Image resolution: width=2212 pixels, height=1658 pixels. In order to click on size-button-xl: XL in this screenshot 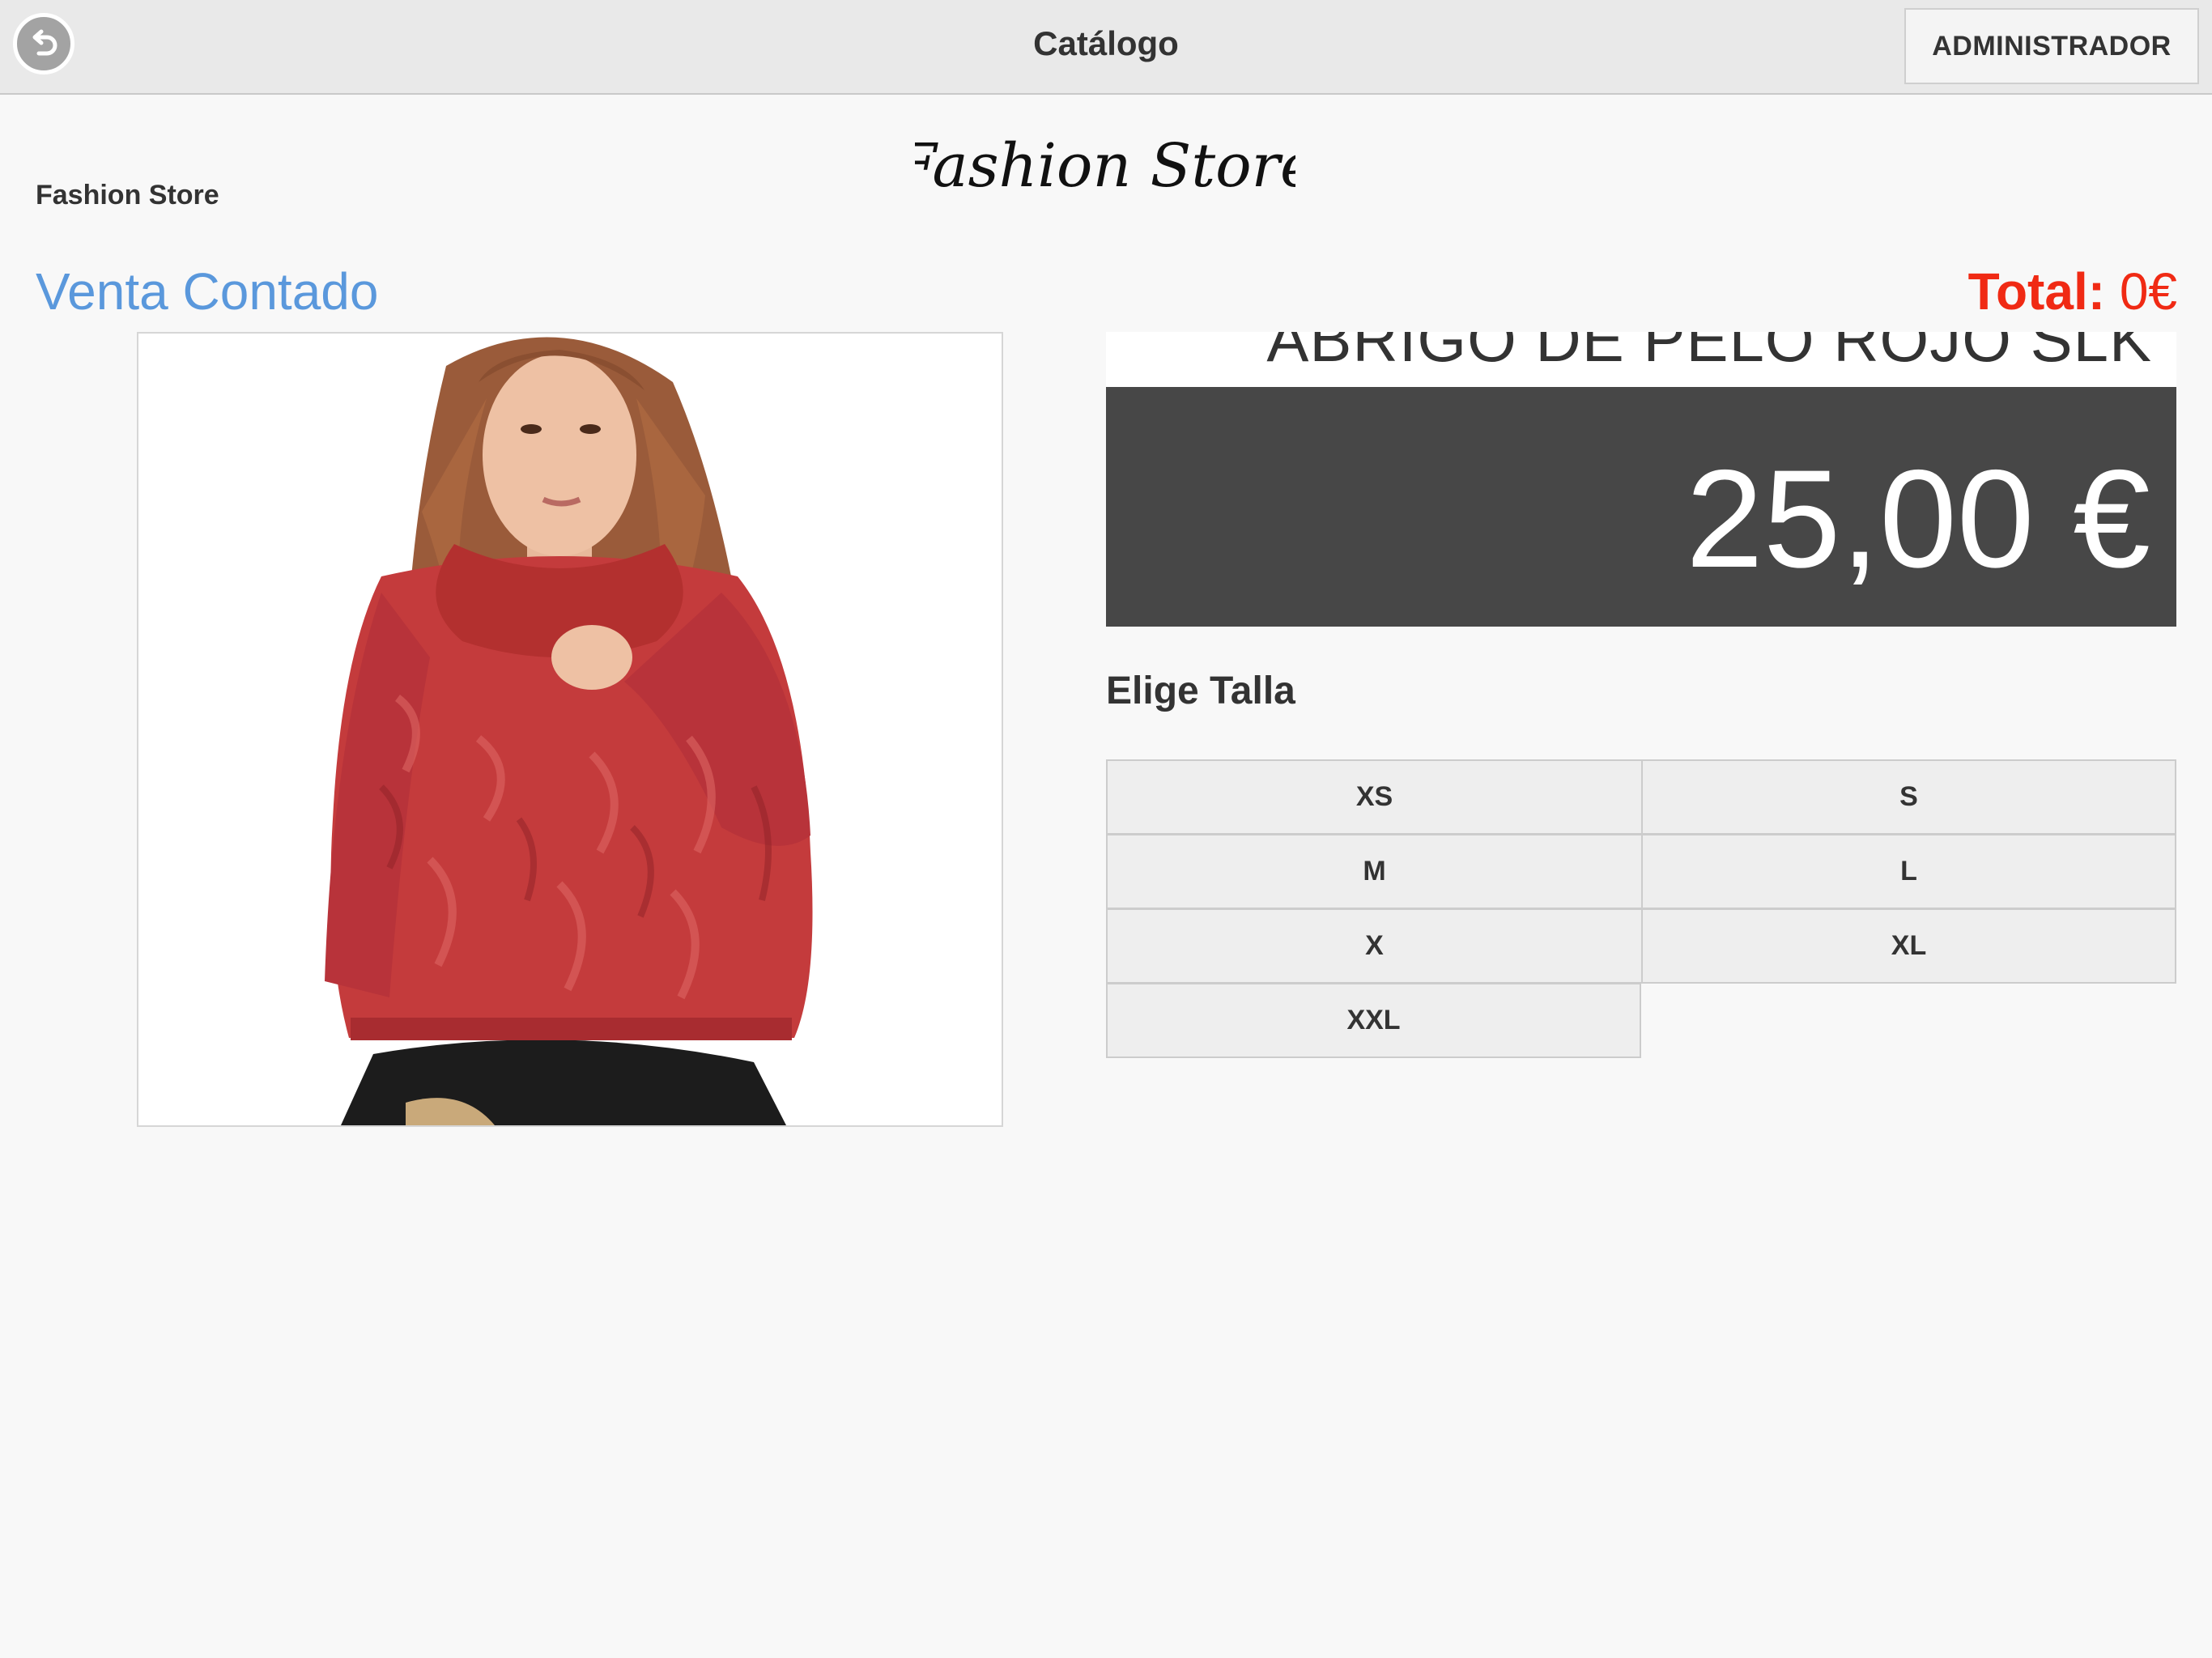, I will do `click(1909, 946)`.